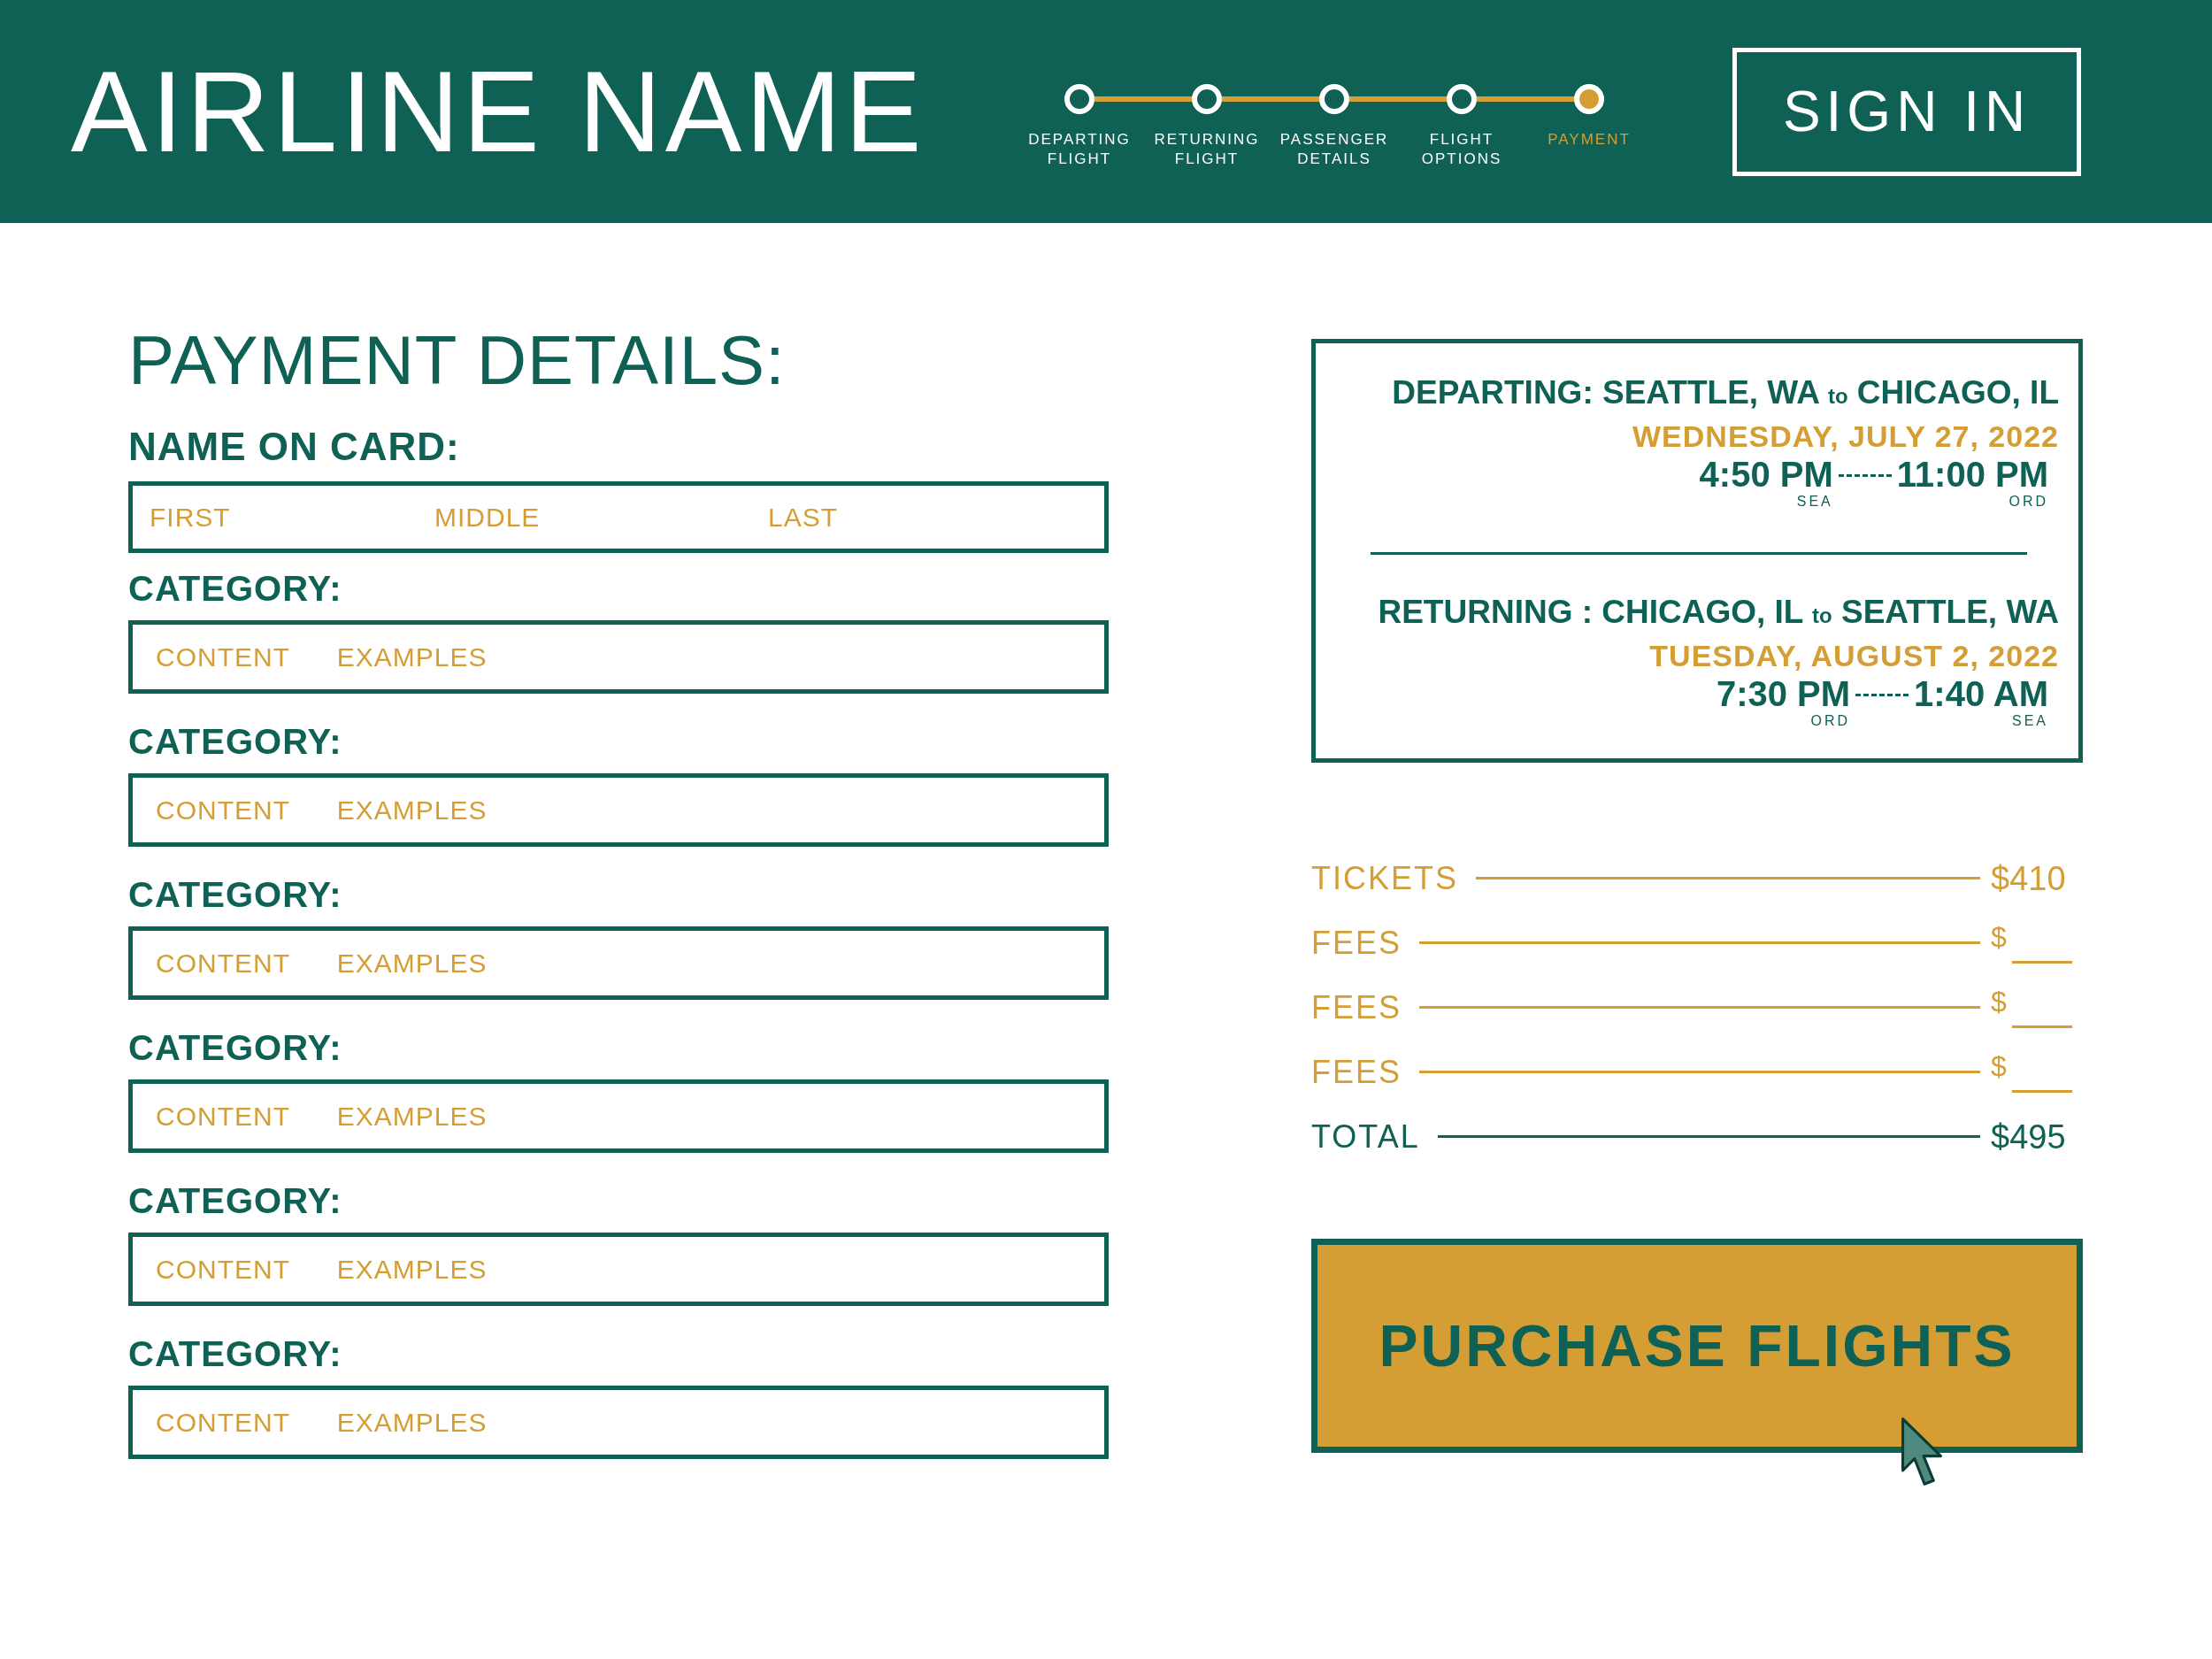 This screenshot has width=2212, height=1659. What do you see at coordinates (294, 447) in the screenshot?
I see `field-label: NAME ON CARD:` at bounding box center [294, 447].